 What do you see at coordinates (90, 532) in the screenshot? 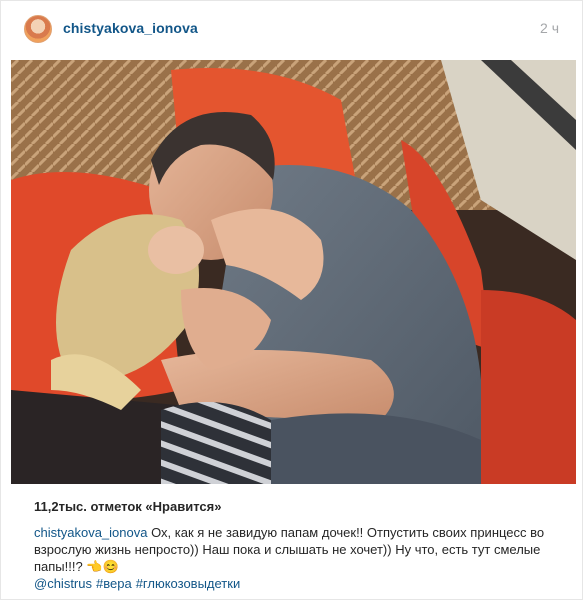
I see `caption-username: chistyakova_ionova` at bounding box center [90, 532].